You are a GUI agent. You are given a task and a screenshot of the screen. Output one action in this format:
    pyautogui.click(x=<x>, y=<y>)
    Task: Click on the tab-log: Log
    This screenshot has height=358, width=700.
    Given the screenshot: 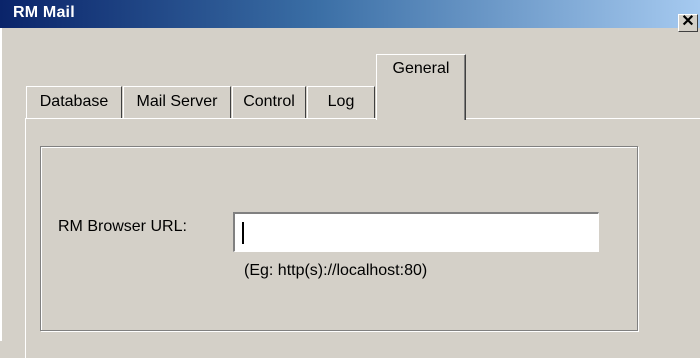 What is the action you would take?
    pyautogui.click(x=341, y=102)
    